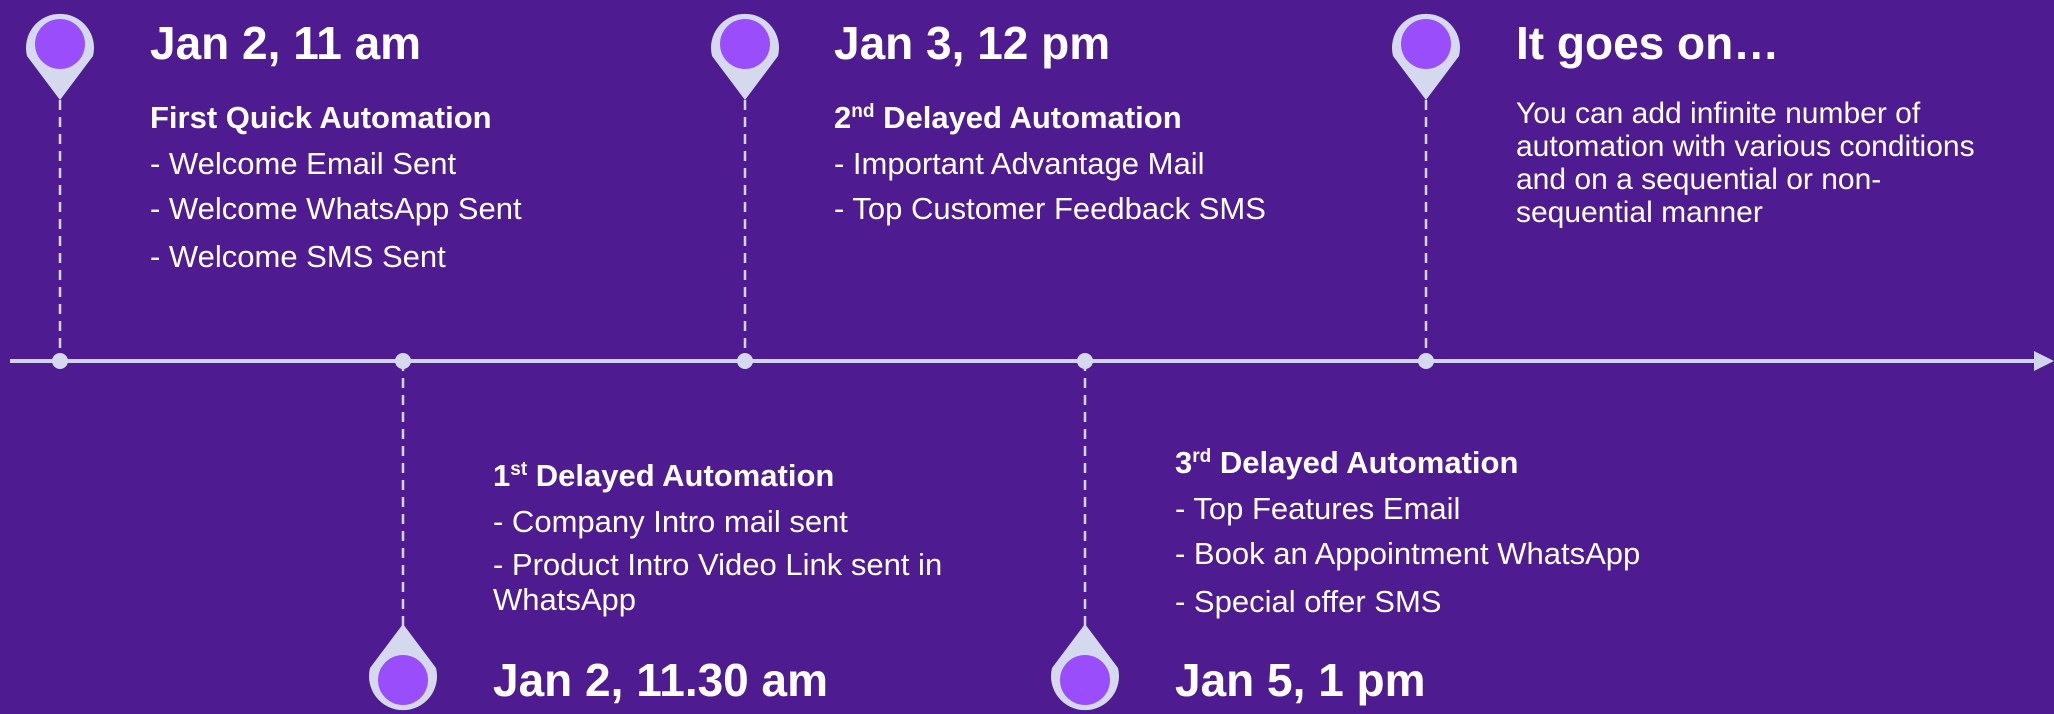  Describe the element at coordinates (664, 475) in the screenshot. I see `milestone-heading: 1st Delayed Automation` at that location.